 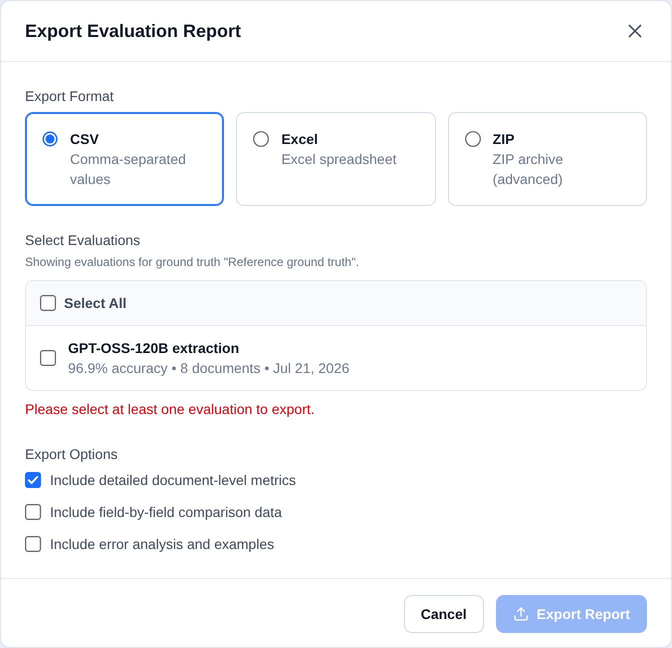 I want to click on upload-icon, so click(x=520, y=614).